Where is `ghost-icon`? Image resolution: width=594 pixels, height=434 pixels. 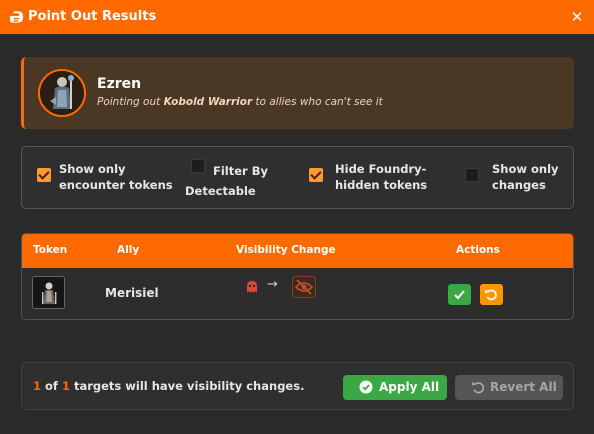 ghost-icon is located at coordinates (252, 287).